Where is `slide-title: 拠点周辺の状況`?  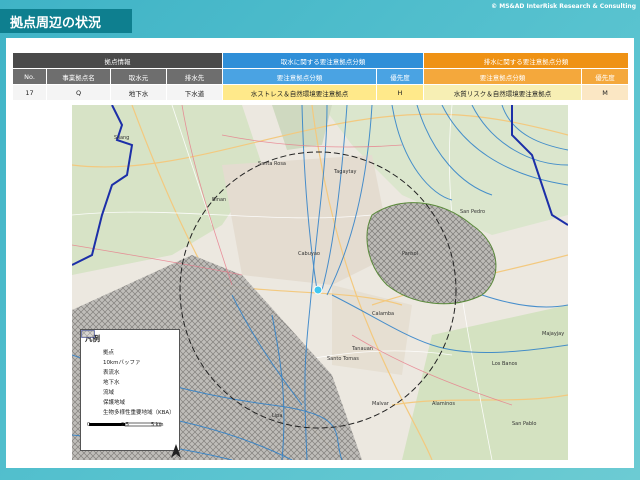 slide-title: 拠点周辺の状況 is located at coordinates (66, 21).